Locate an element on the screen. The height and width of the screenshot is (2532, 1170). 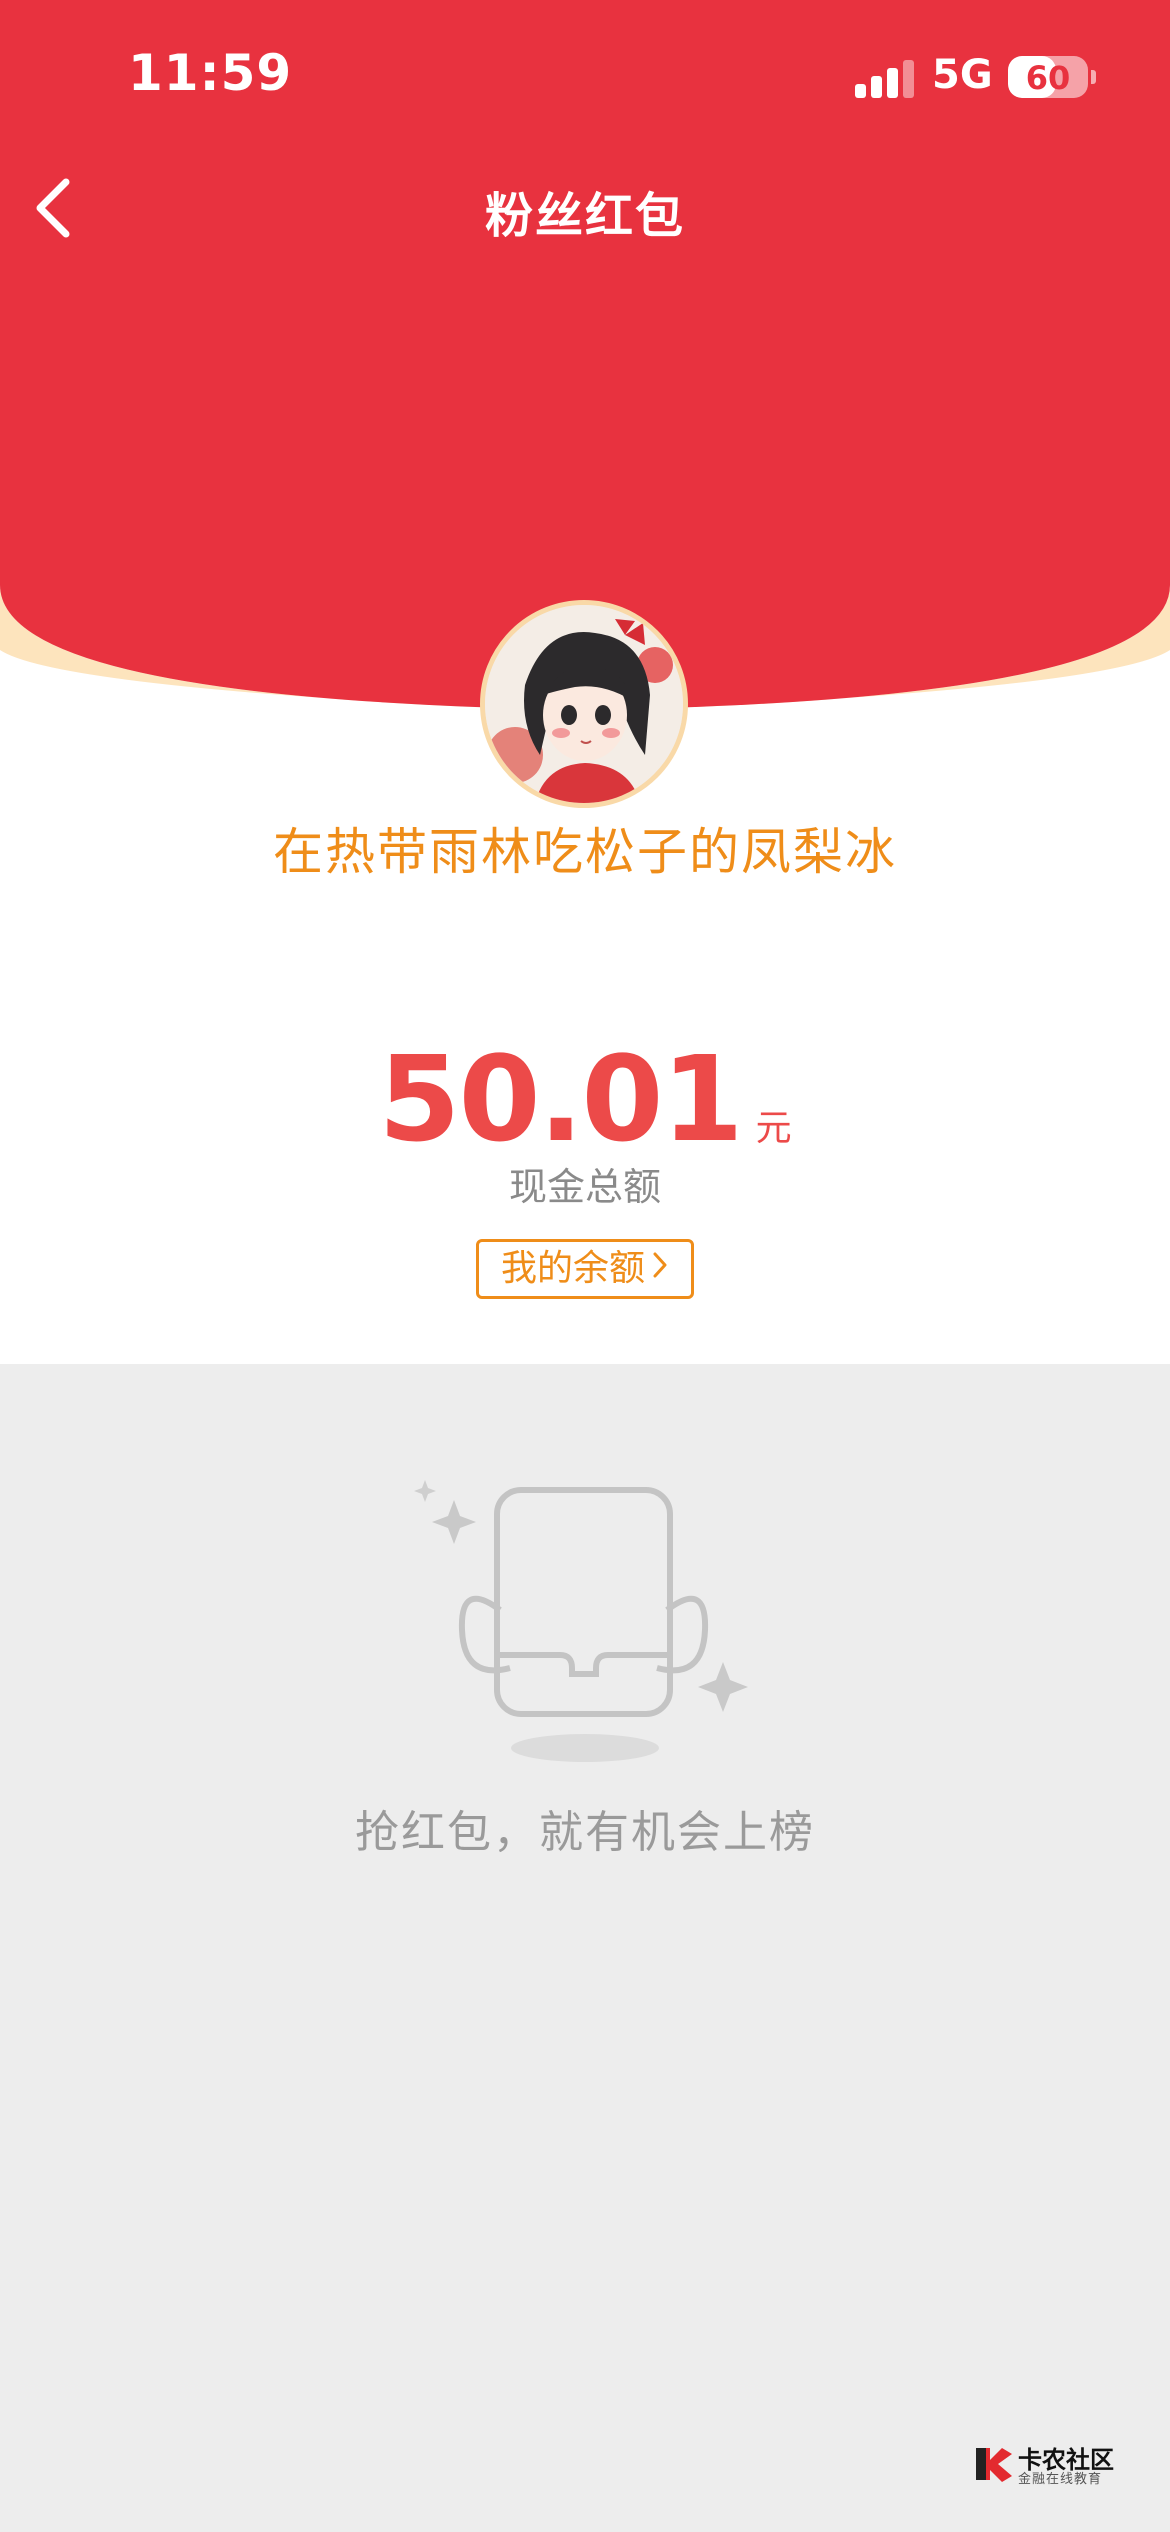
battery-tip is located at coordinates (1093, 77).